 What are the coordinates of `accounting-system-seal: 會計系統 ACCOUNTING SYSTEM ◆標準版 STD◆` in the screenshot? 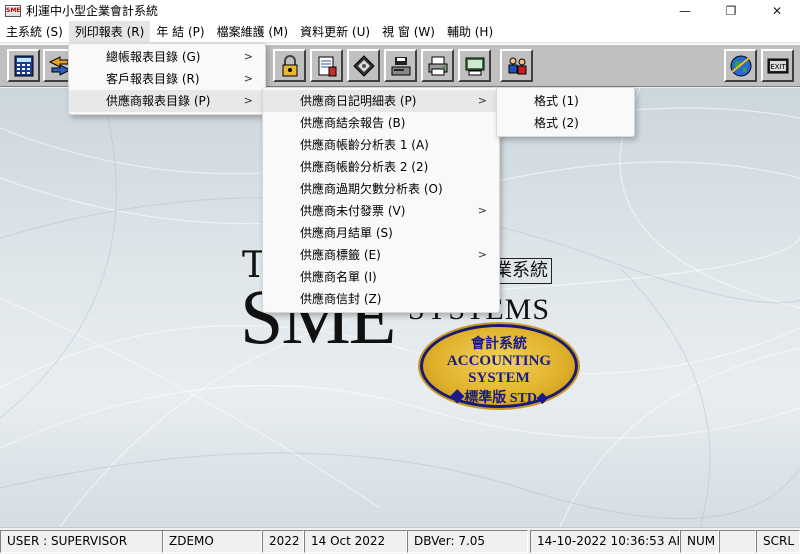 It's located at (499, 366).